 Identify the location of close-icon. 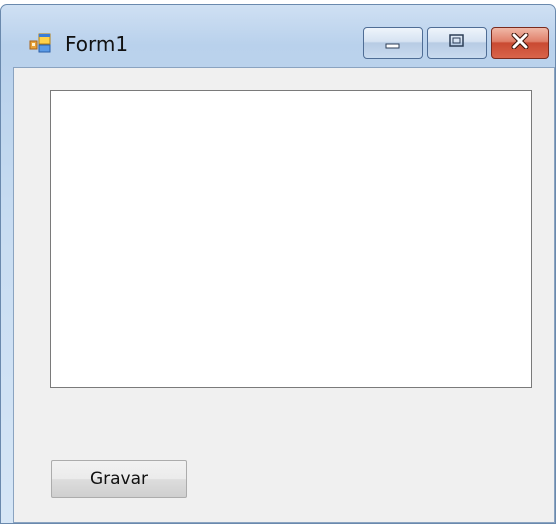
(520, 42).